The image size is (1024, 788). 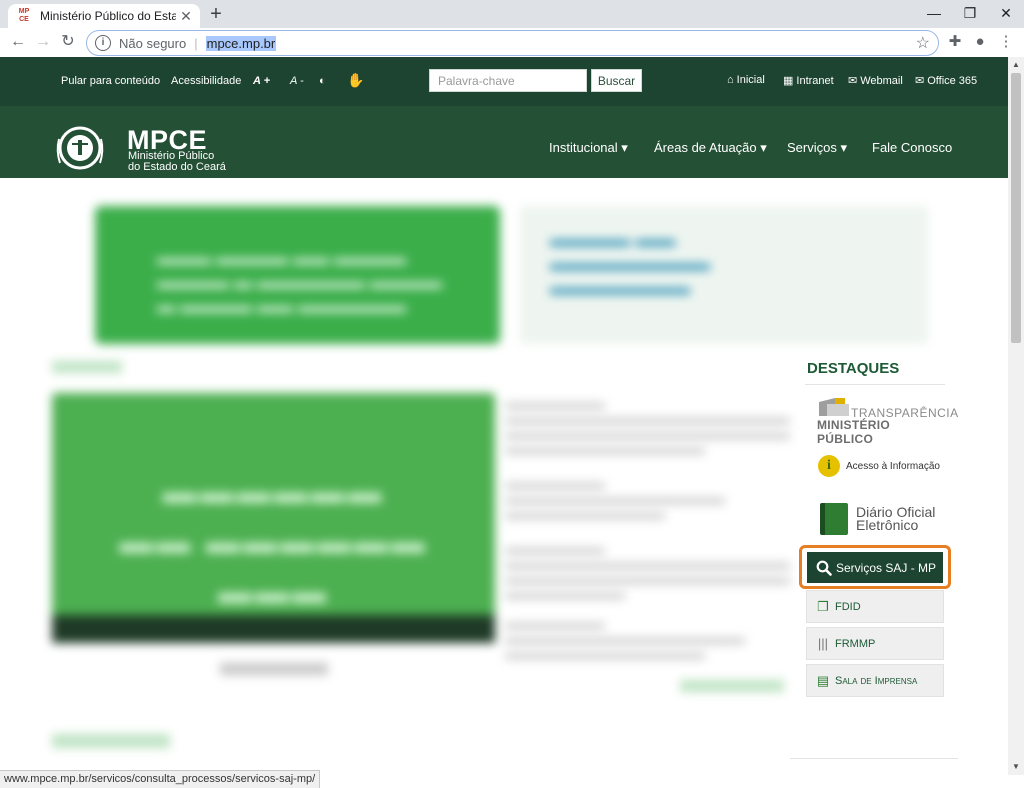 What do you see at coordinates (273, 542) in the screenshot?
I see `blurred-news-text: ▬▬ ▬▬▬▬▬▬` at bounding box center [273, 542].